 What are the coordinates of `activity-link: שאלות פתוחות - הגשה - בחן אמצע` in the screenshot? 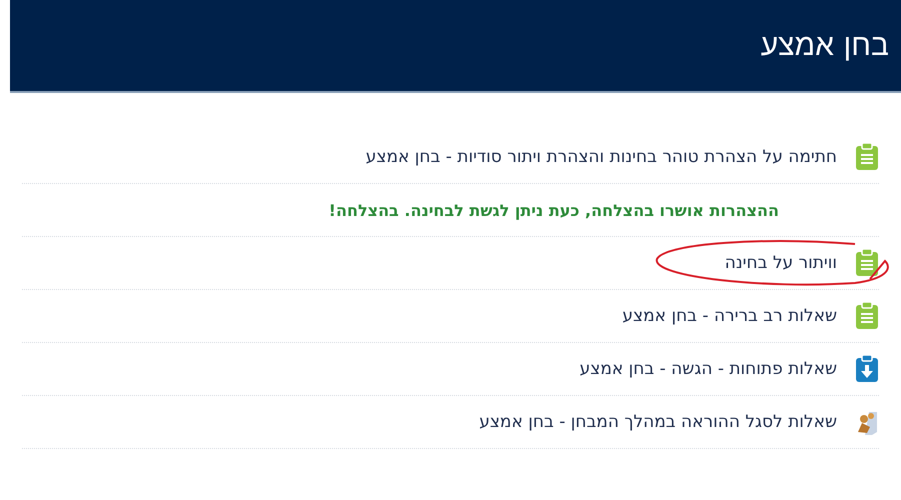 It's located at (708, 369).